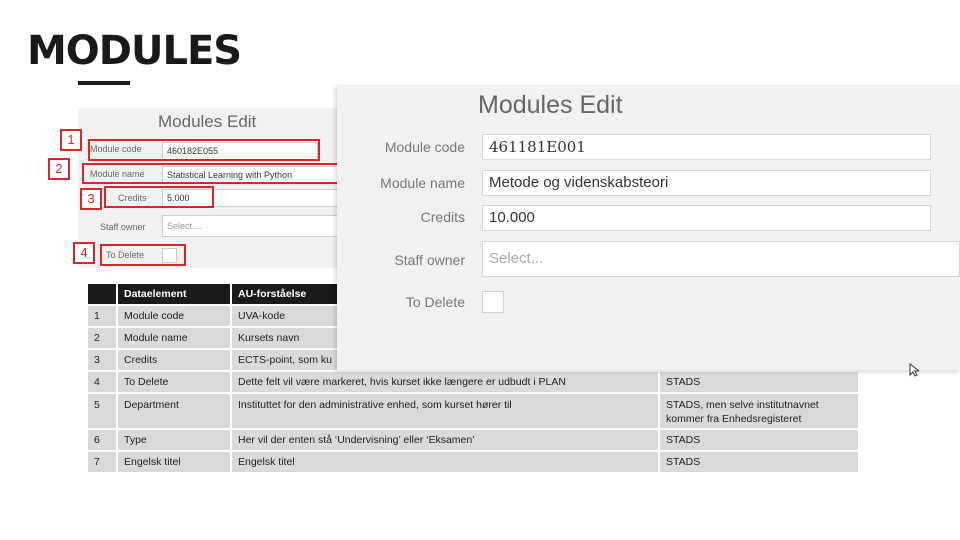  Describe the element at coordinates (706, 218) in the screenshot. I see `fg-credits-input: 10.000` at that location.